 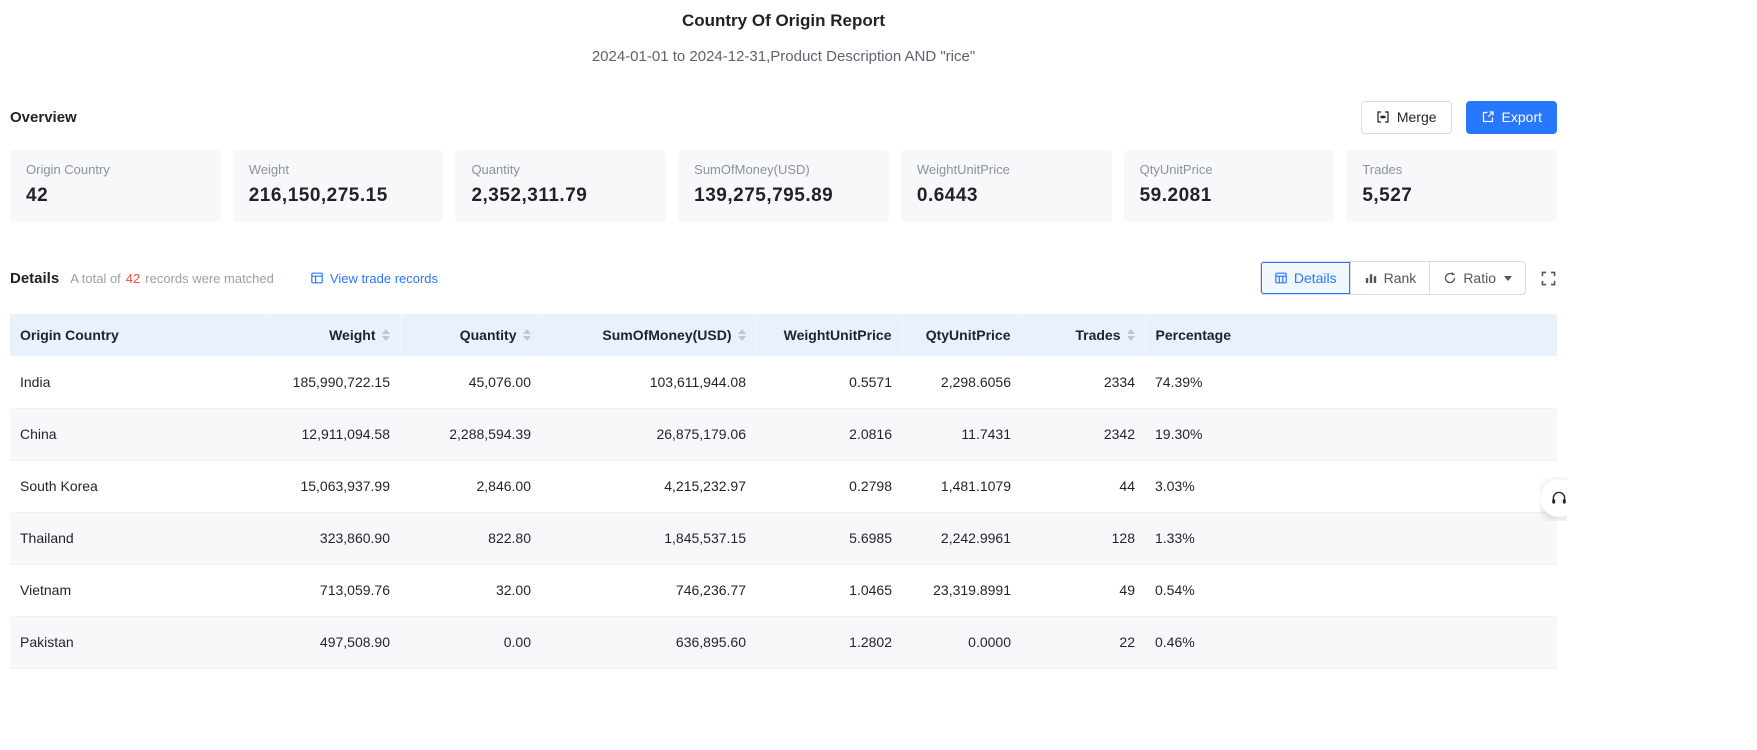 I want to click on tab-rank: Rank, so click(x=1389, y=278).